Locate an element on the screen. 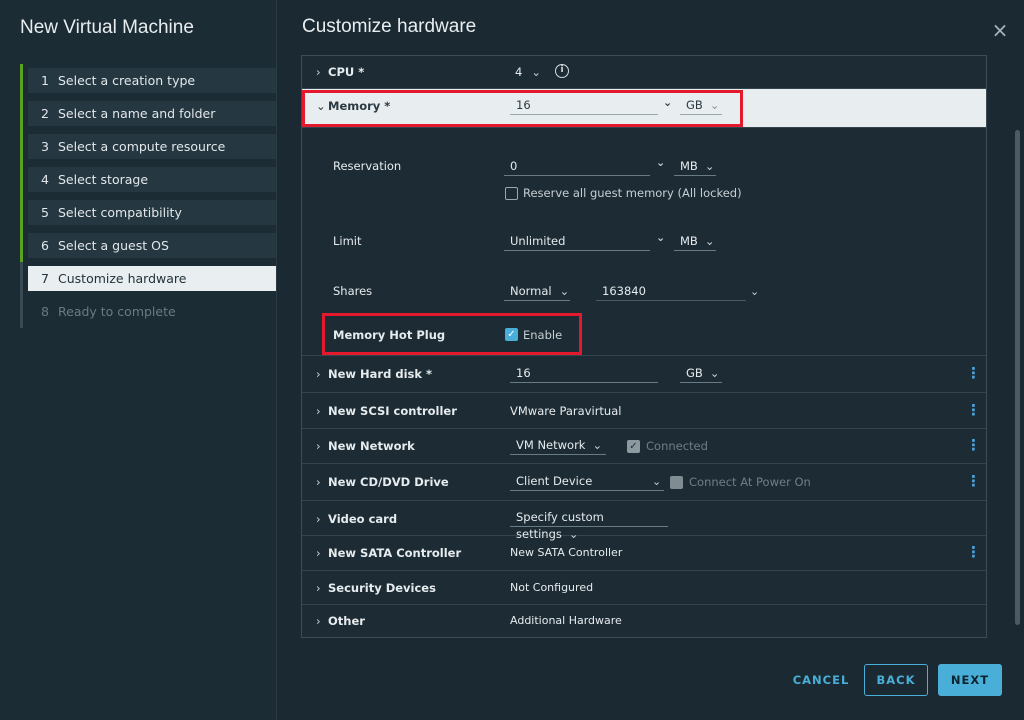 Image resolution: width=1024 pixels, height=720 pixels. hard-disk-unit: GB is located at coordinates (694, 373).